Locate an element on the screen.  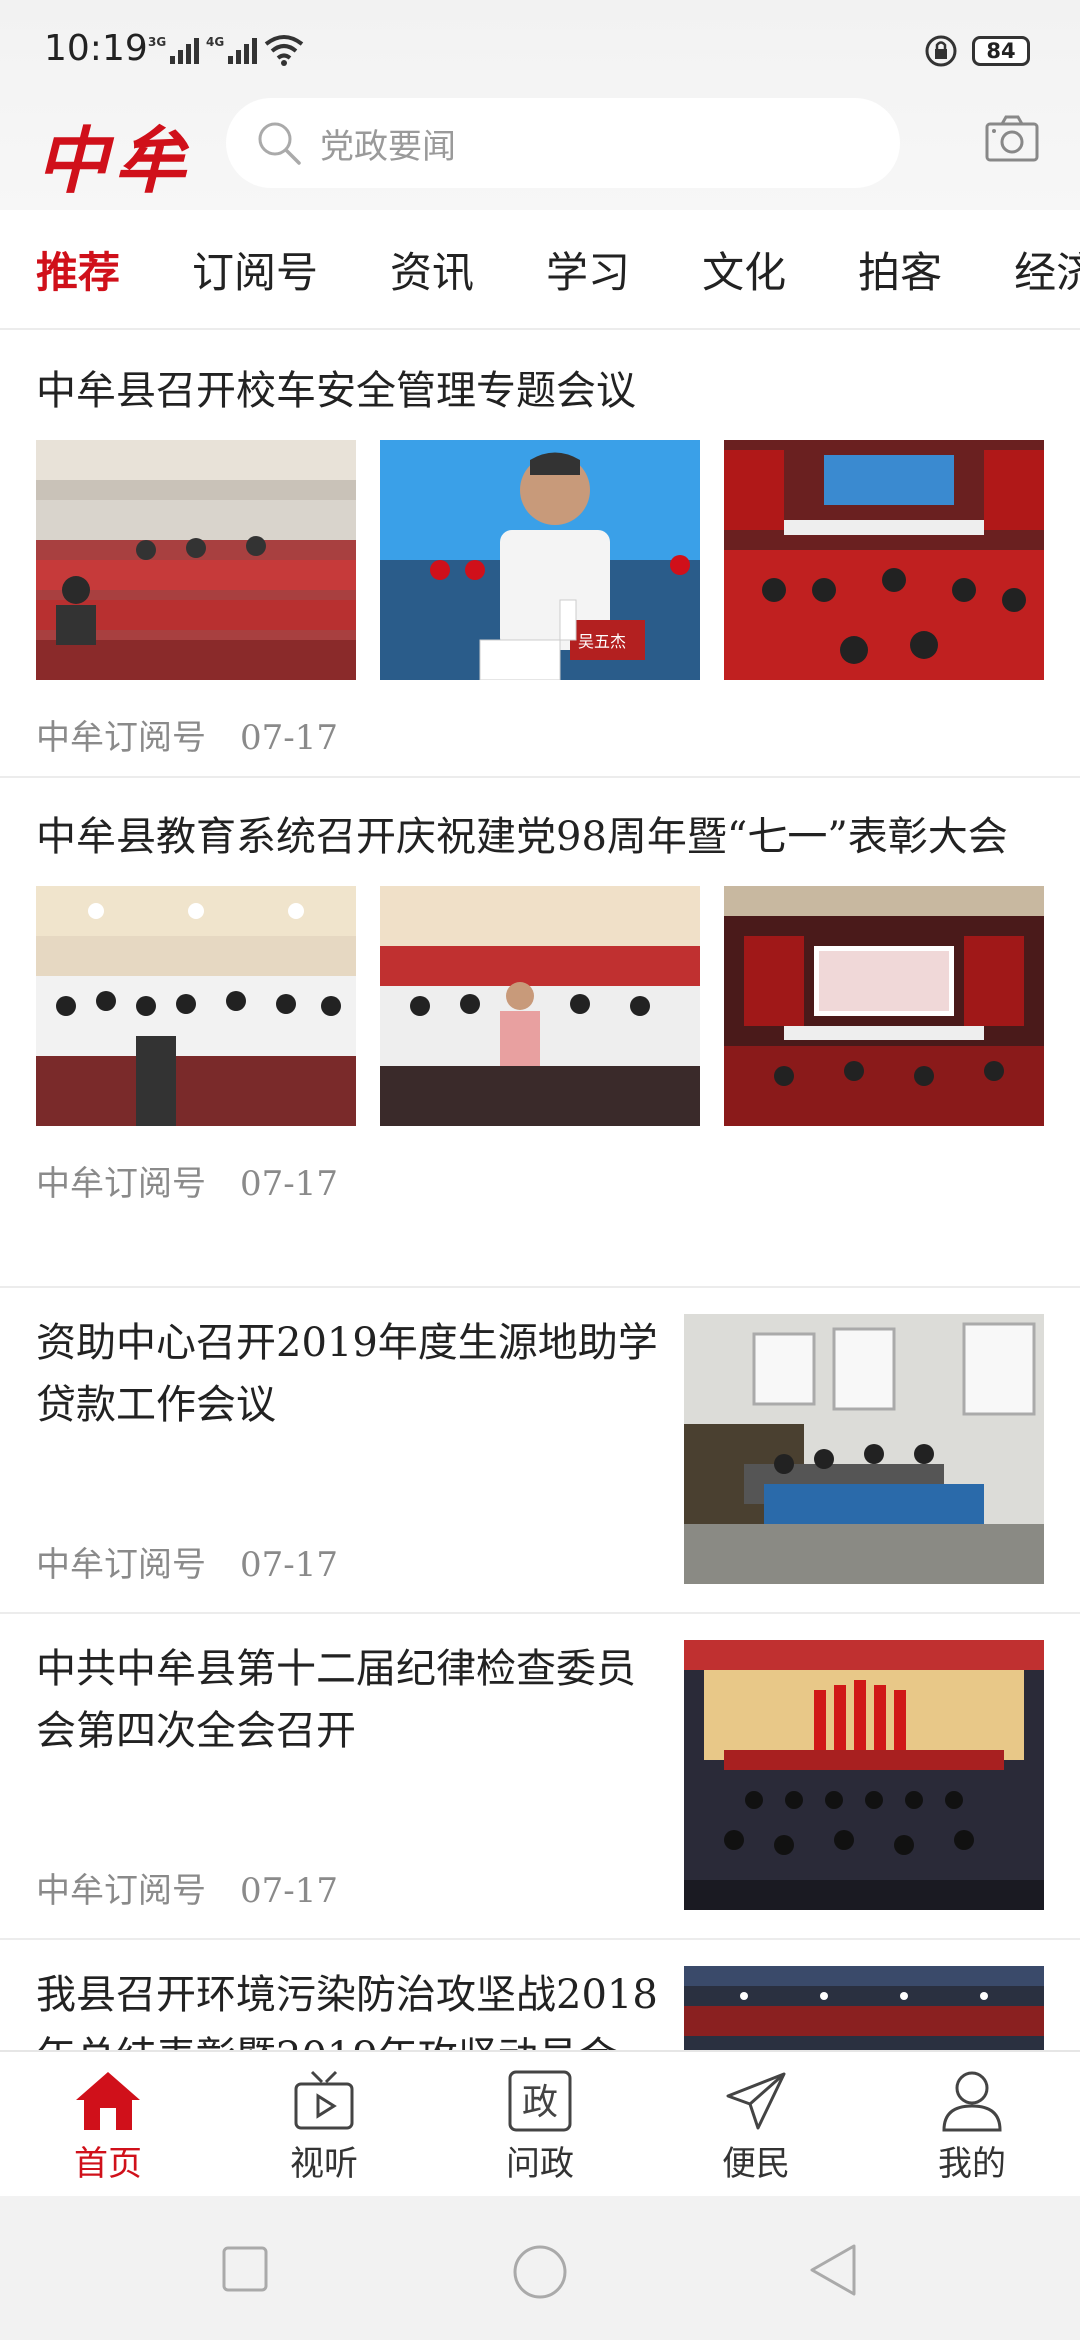
wifi-icon is located at coordinates (284, 50).